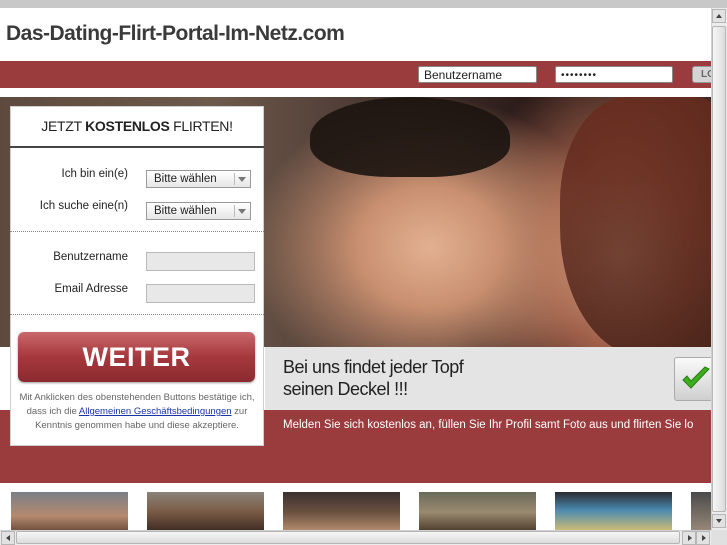 This screenshot has height=545, width=727. Describe the element at coordinates (185, 179) in the screenshot. I see `gender-select-value: Bitte wählen` at that location.